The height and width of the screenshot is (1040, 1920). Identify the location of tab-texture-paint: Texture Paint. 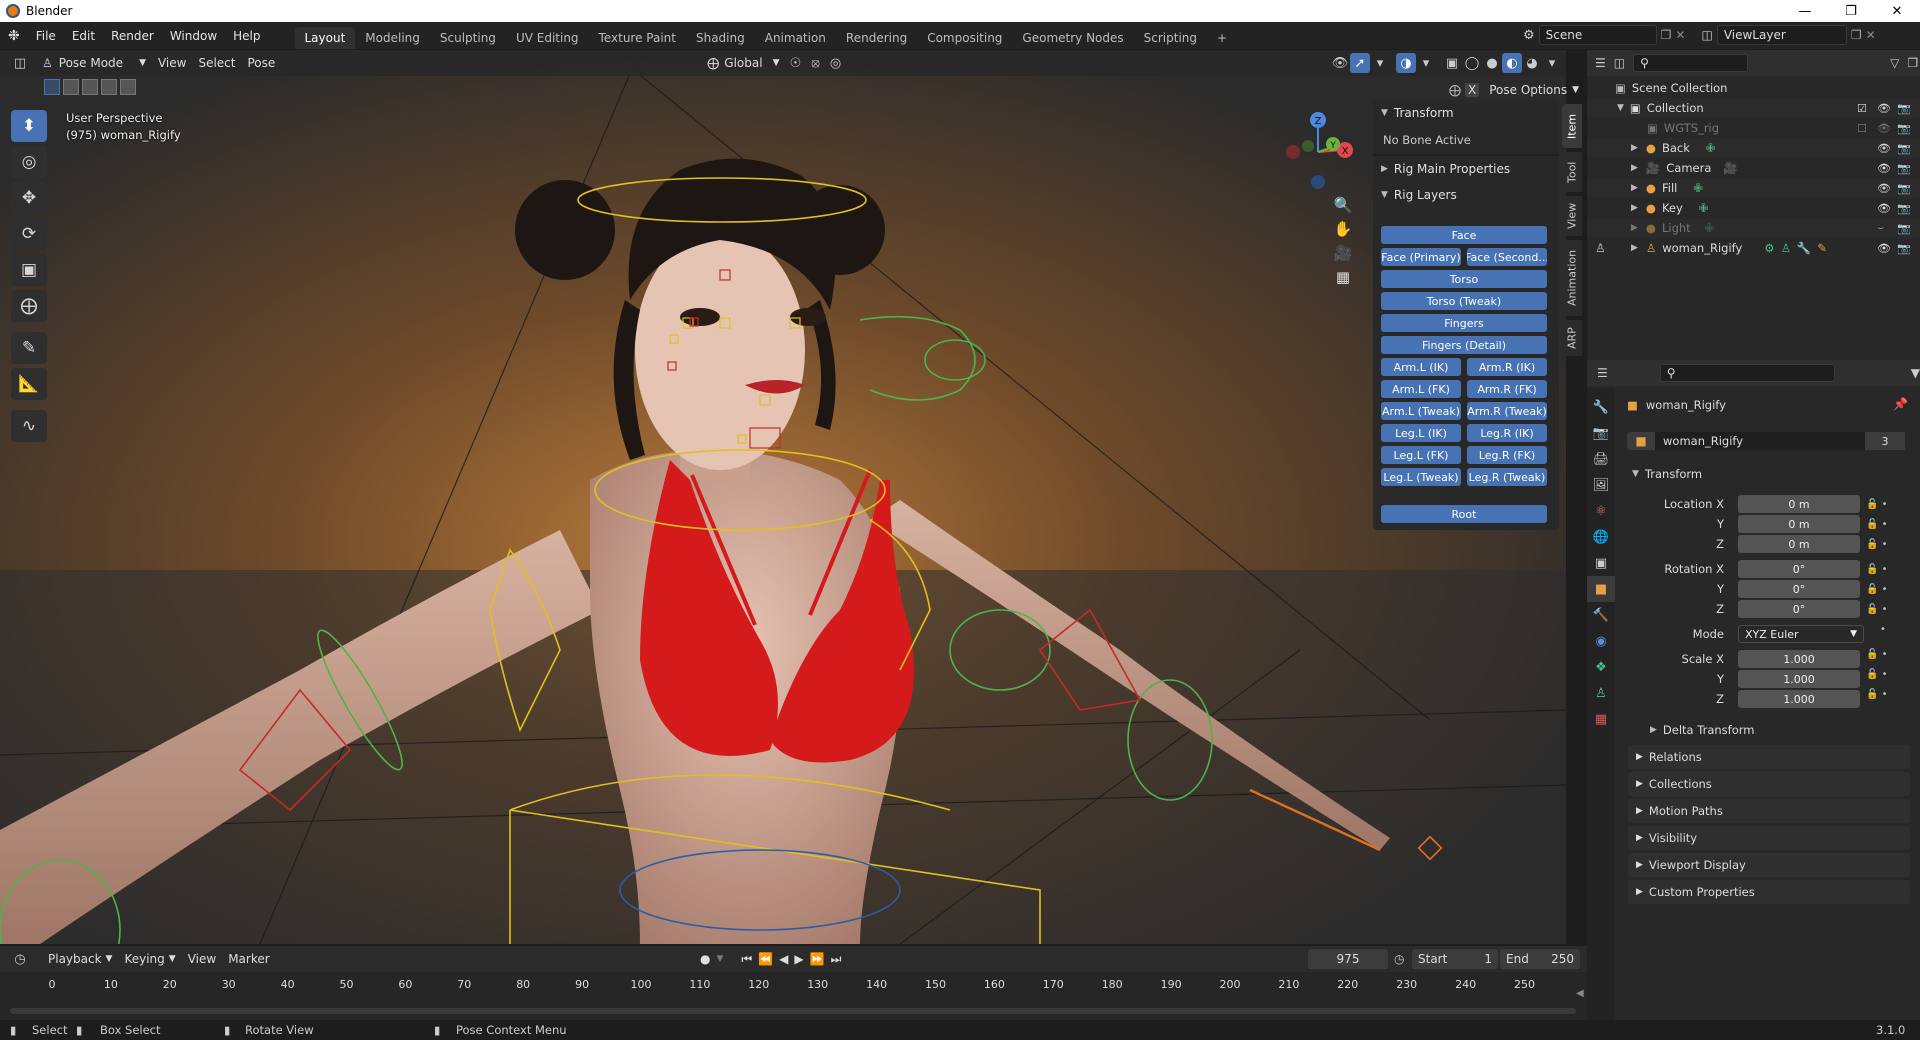
(637, 38).